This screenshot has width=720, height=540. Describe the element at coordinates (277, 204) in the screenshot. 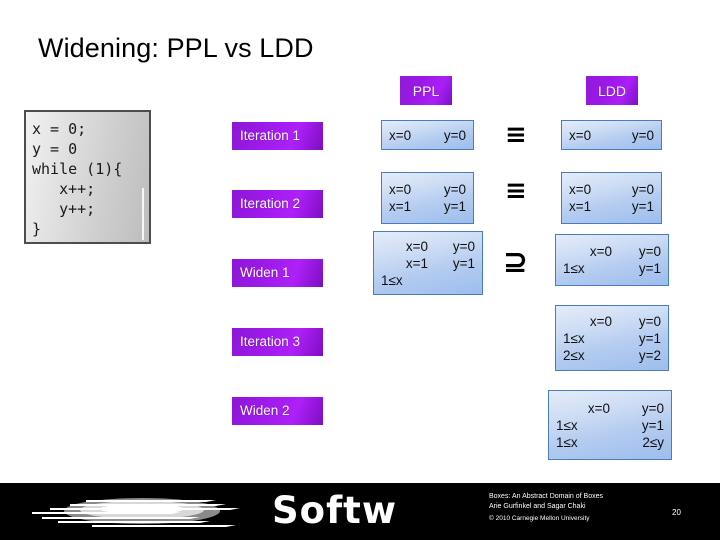

I see `step-label-iteration-2: Iteration 2` at that location.